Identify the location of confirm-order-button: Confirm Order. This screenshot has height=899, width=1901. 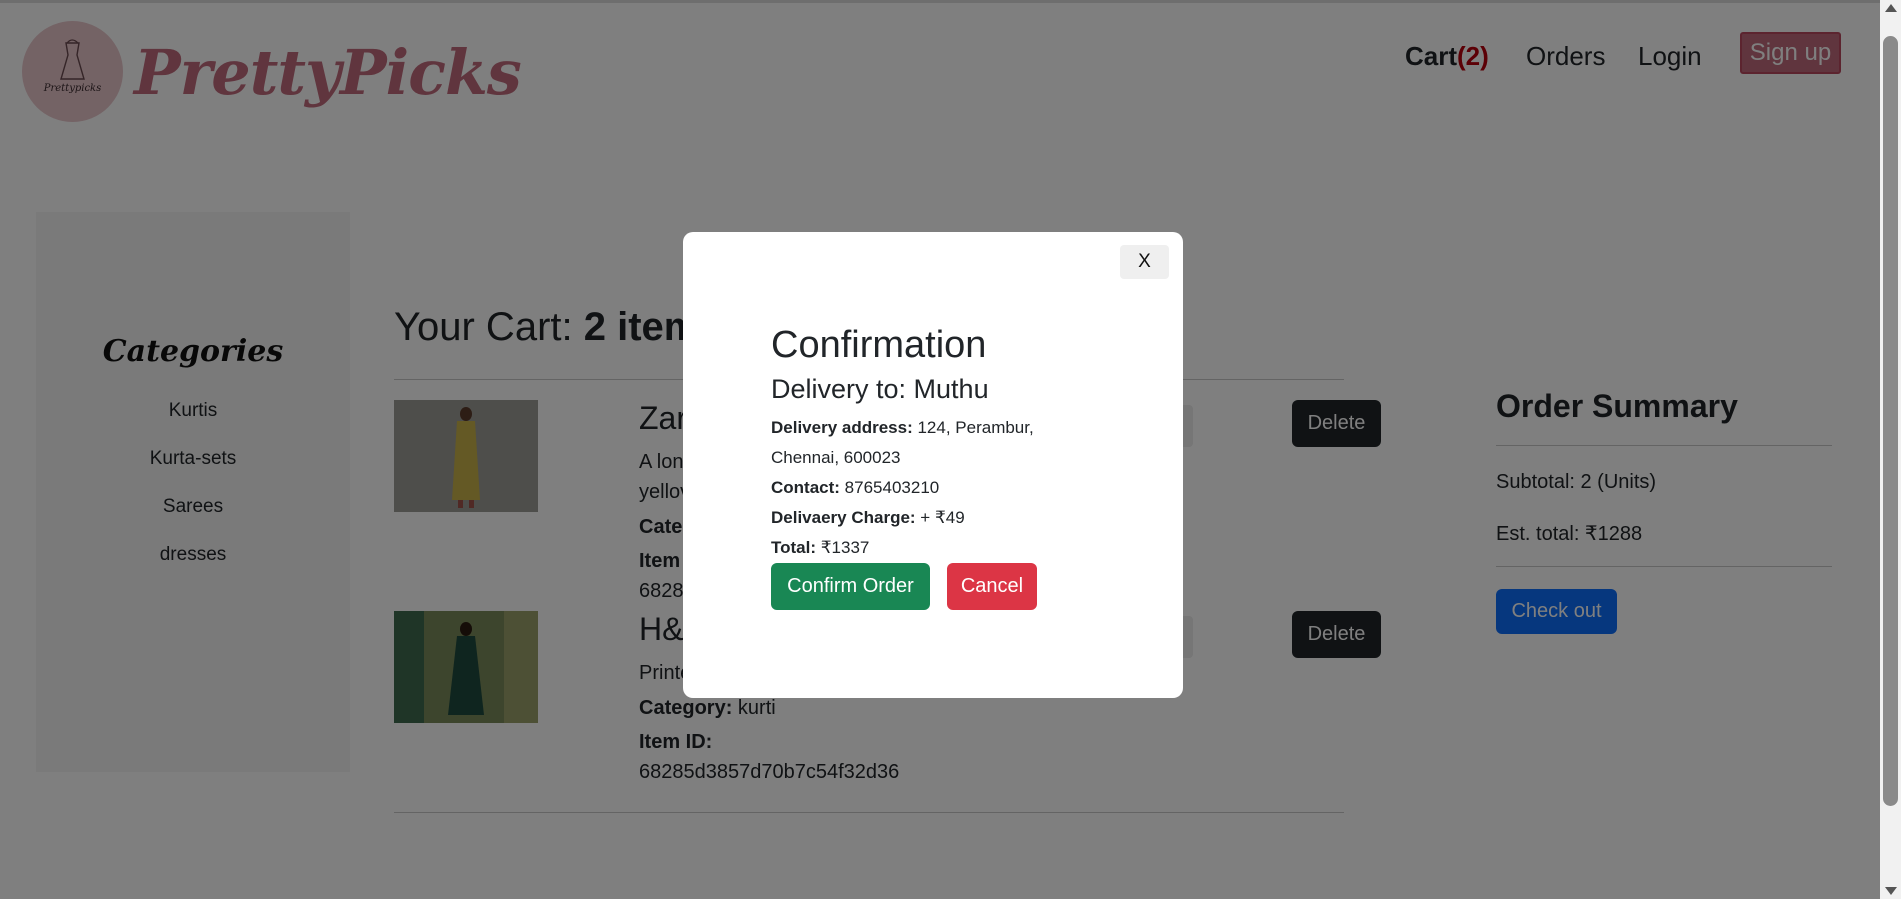
(850, 586).